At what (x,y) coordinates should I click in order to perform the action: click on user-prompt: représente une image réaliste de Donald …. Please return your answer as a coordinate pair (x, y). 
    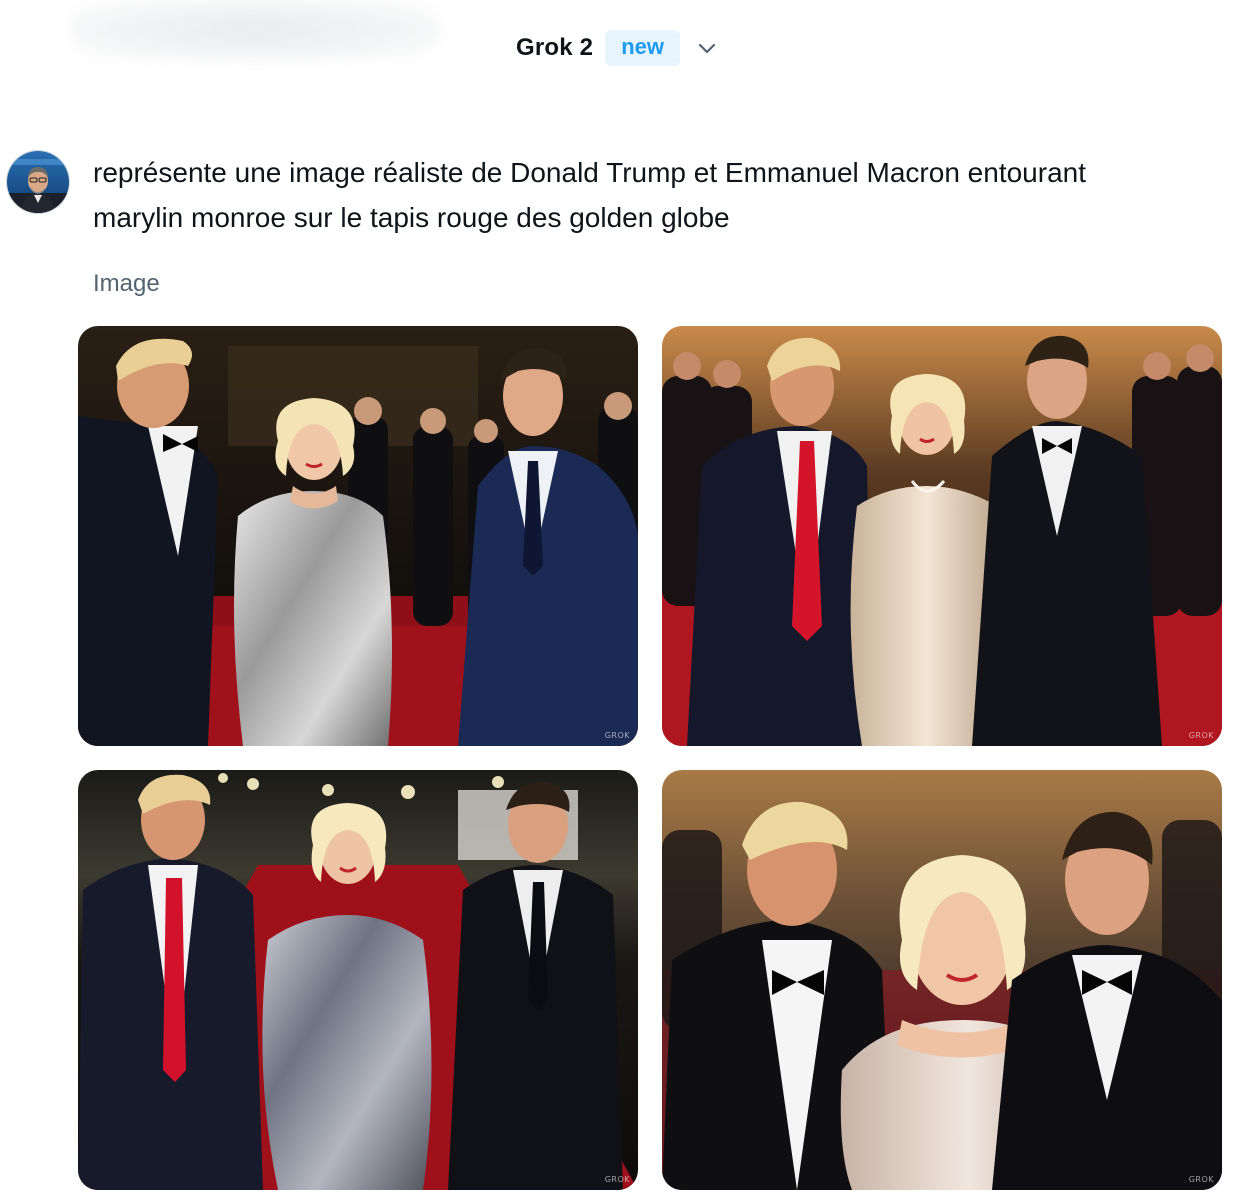
    Looking at the image, I should click on (658, 195).